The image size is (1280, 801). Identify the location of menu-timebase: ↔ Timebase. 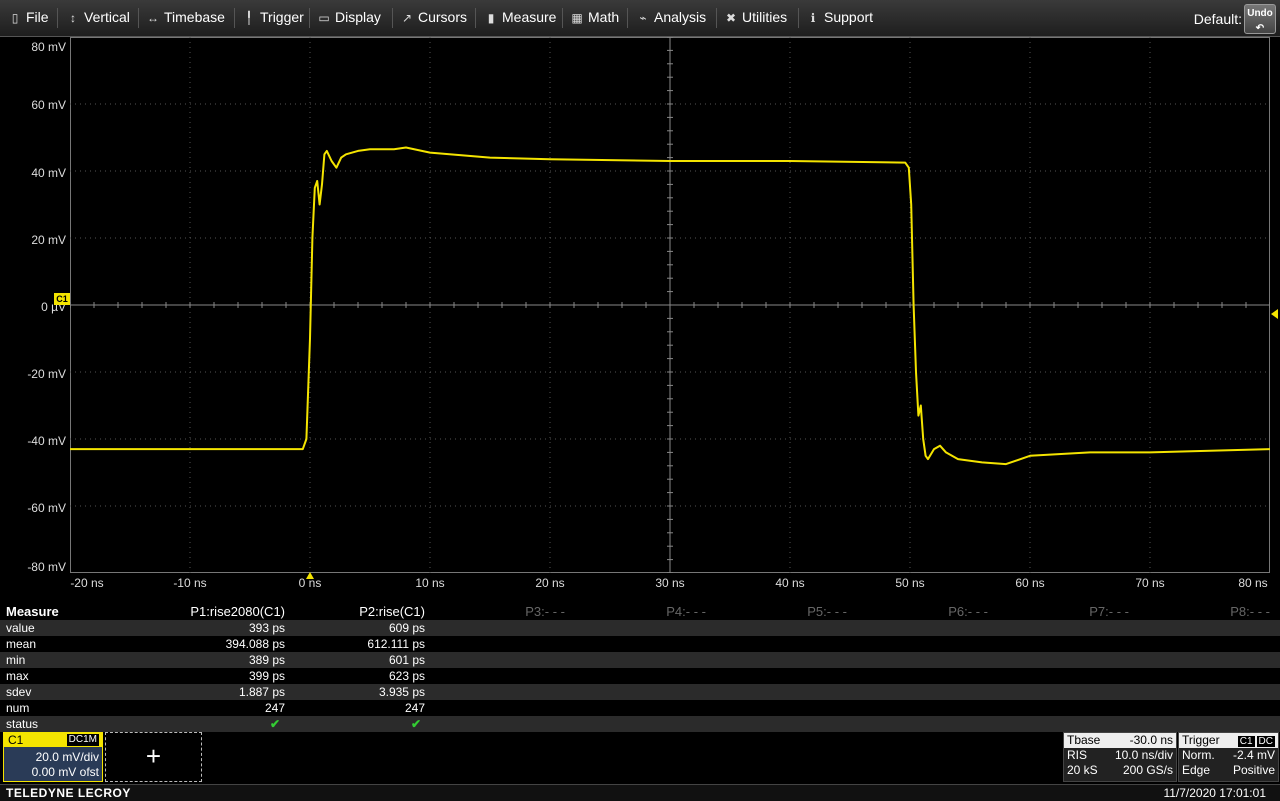
(185, 18).